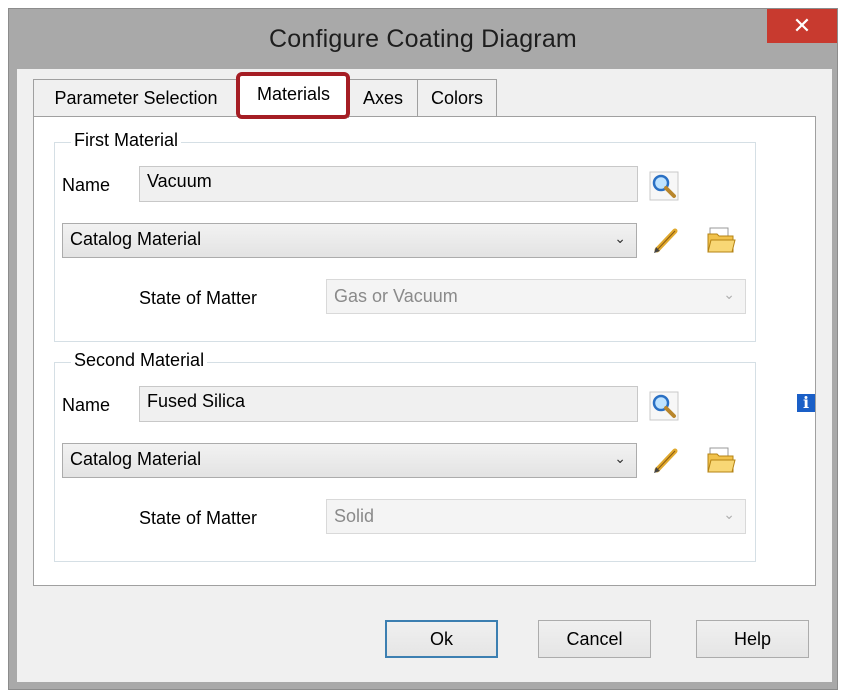  What do you see at coordinates (126, 140) in the screenshot?
I see `first-material-title: First Material` at bounding box center [126, 140].